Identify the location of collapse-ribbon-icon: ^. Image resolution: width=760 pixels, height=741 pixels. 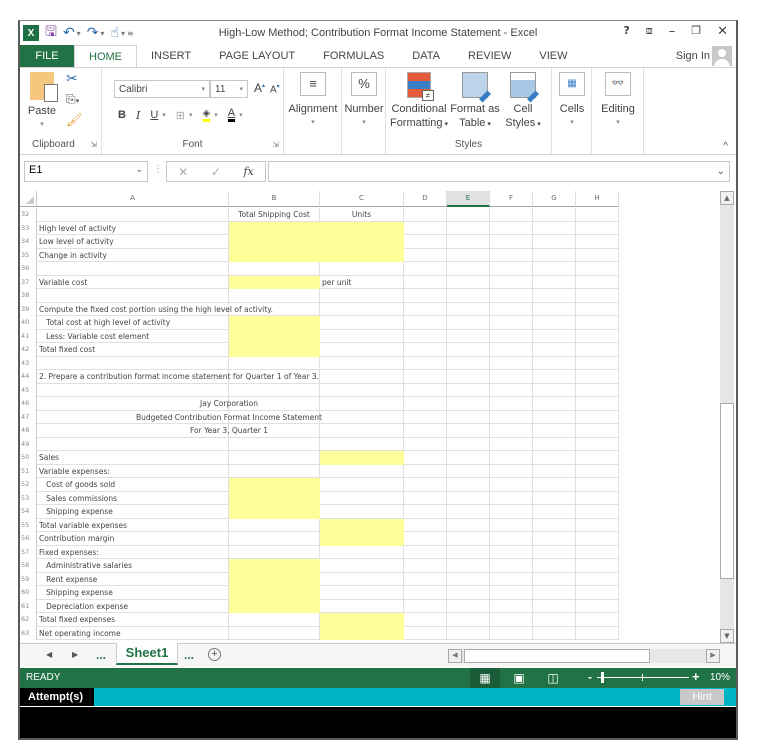
(725, 146).